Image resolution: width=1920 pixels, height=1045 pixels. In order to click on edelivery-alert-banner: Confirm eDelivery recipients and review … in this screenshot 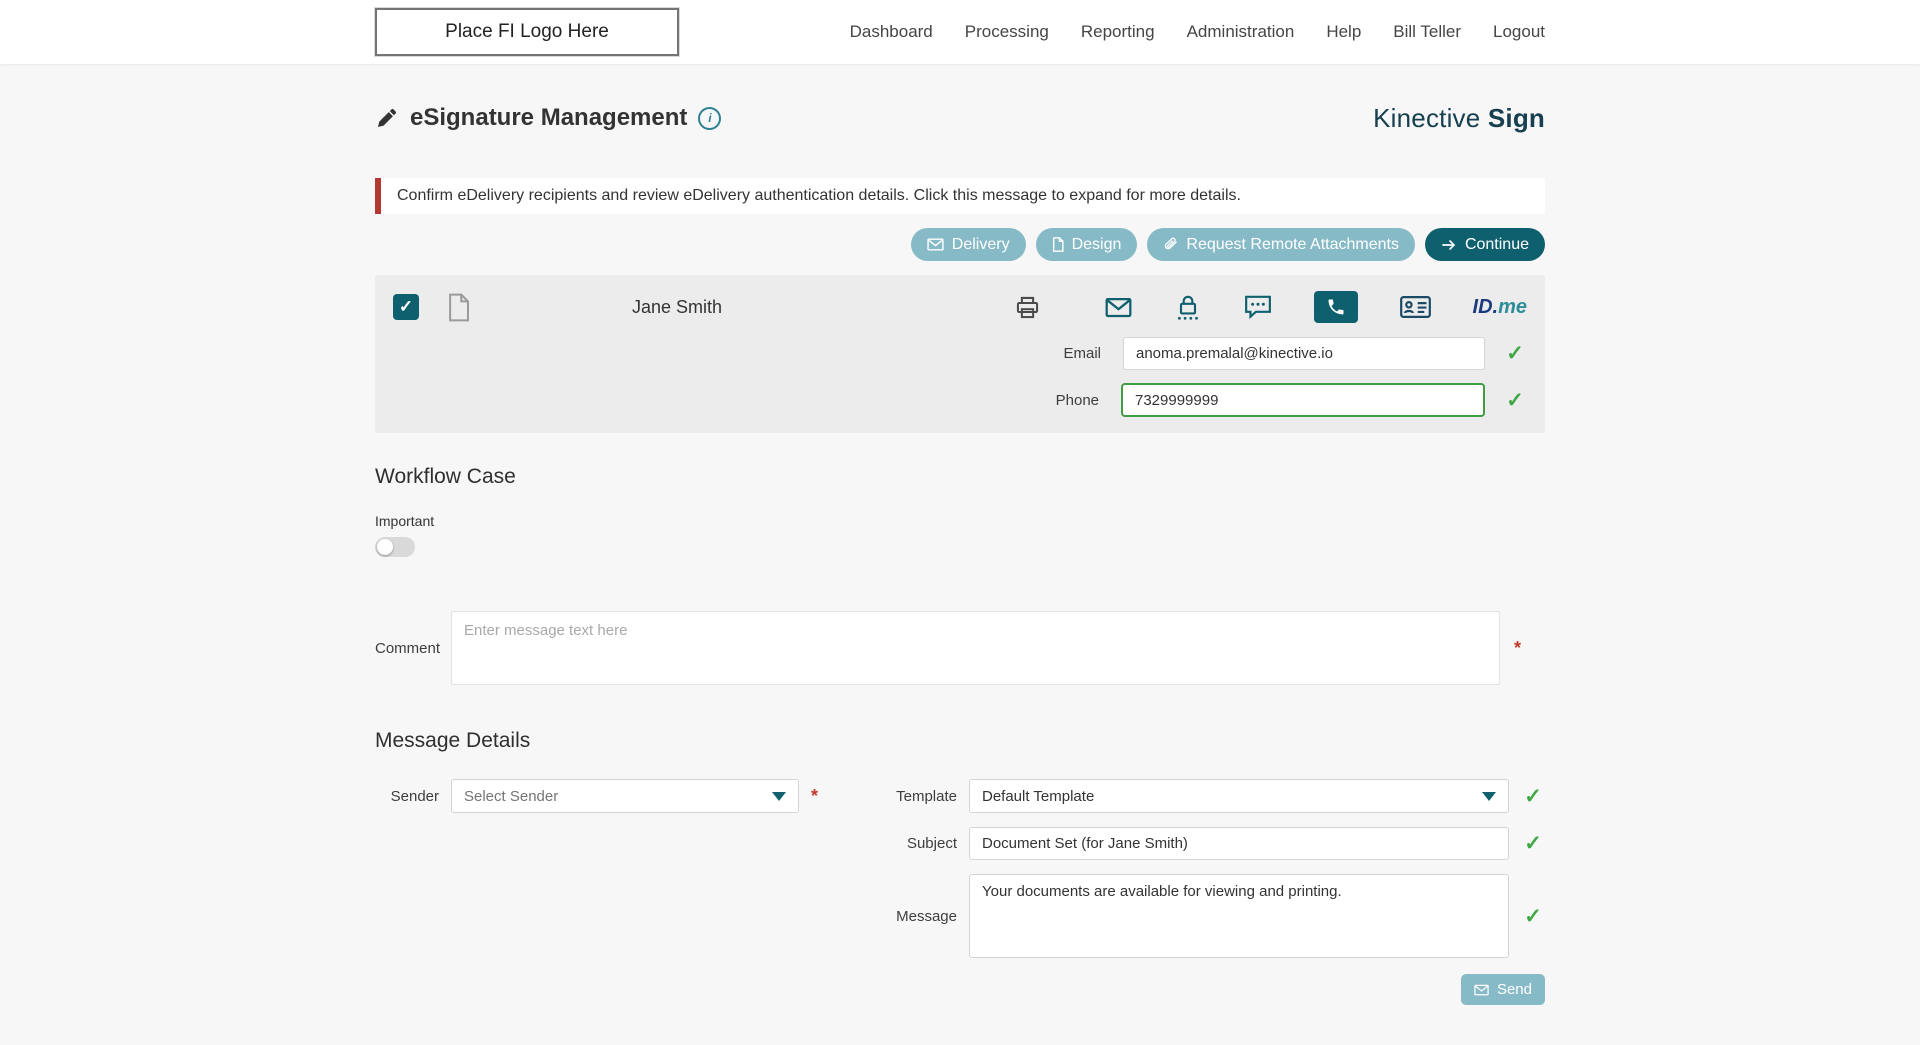, I will do `click(960, 196)`.